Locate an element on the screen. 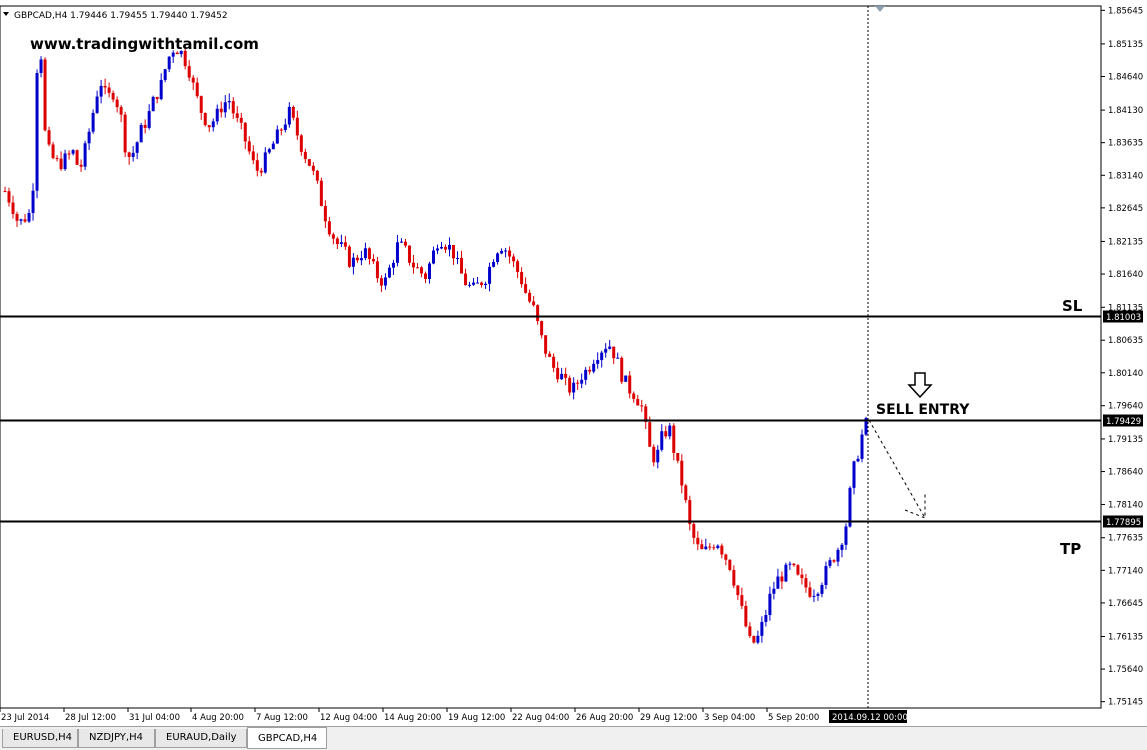 The image size is (1147, 750). price-tick-label: 1.77635 is located at coordinates (1125, 539).